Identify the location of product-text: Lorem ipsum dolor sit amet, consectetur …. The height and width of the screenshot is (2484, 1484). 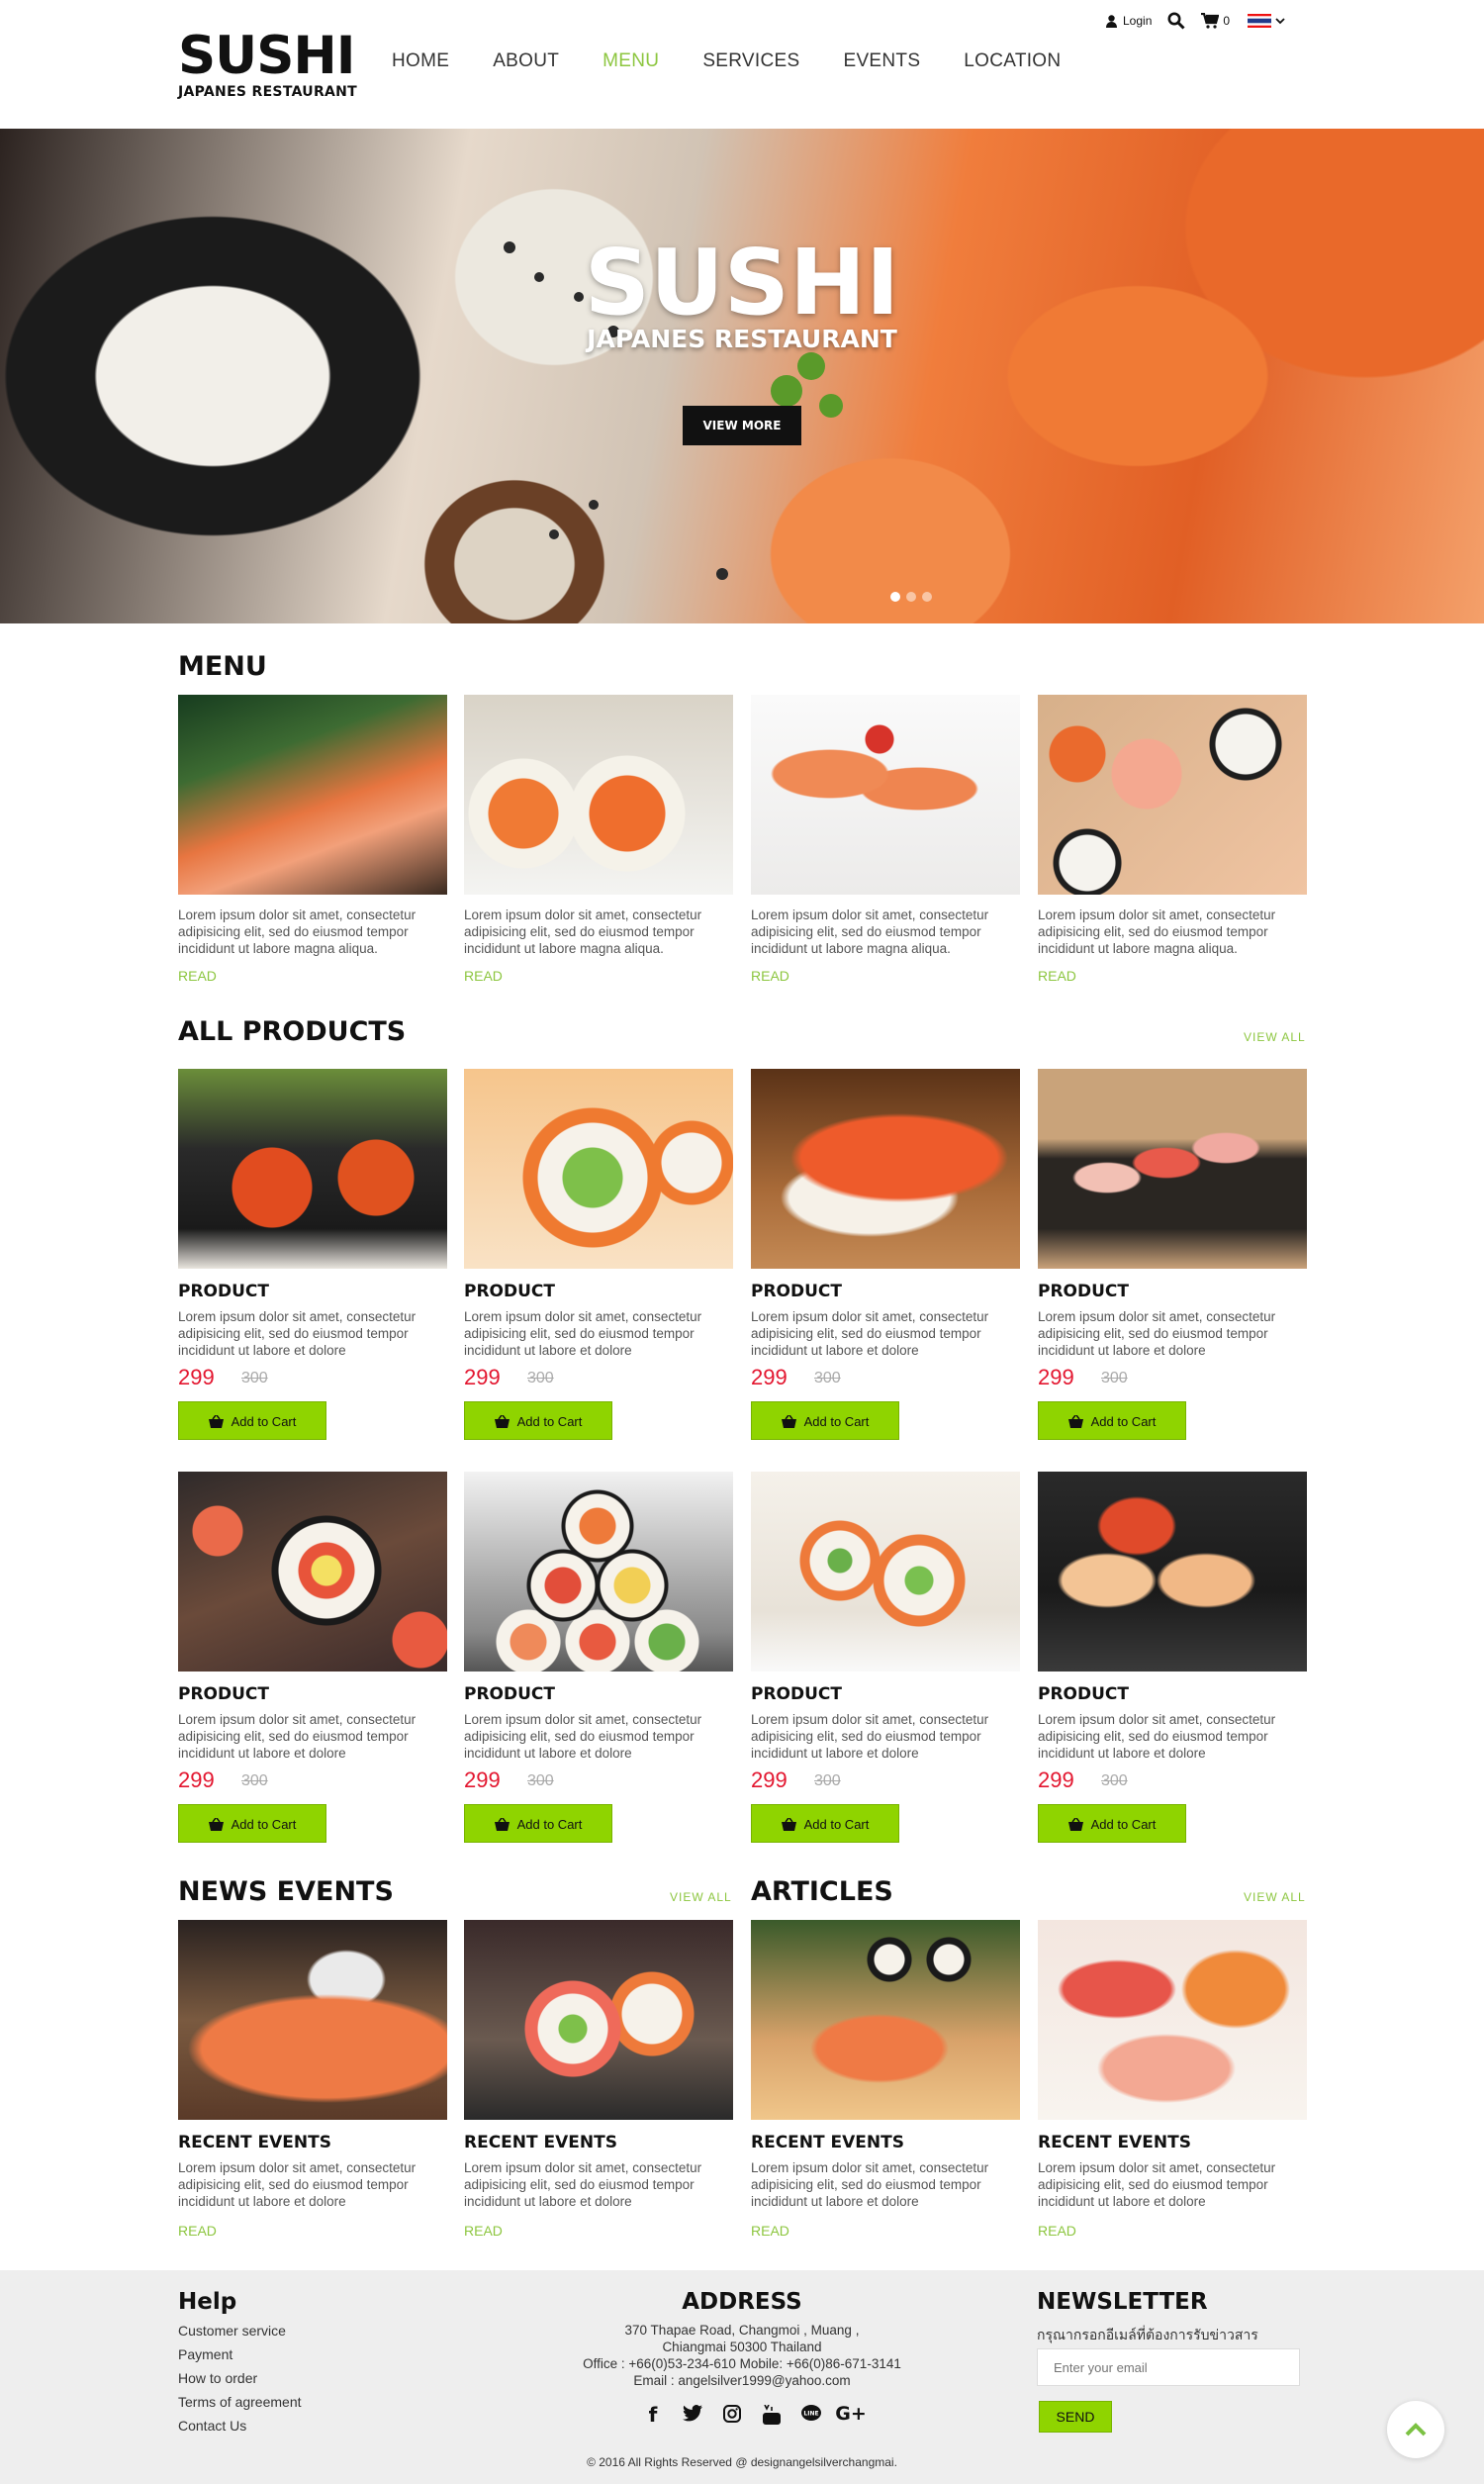
(1157, 1334).